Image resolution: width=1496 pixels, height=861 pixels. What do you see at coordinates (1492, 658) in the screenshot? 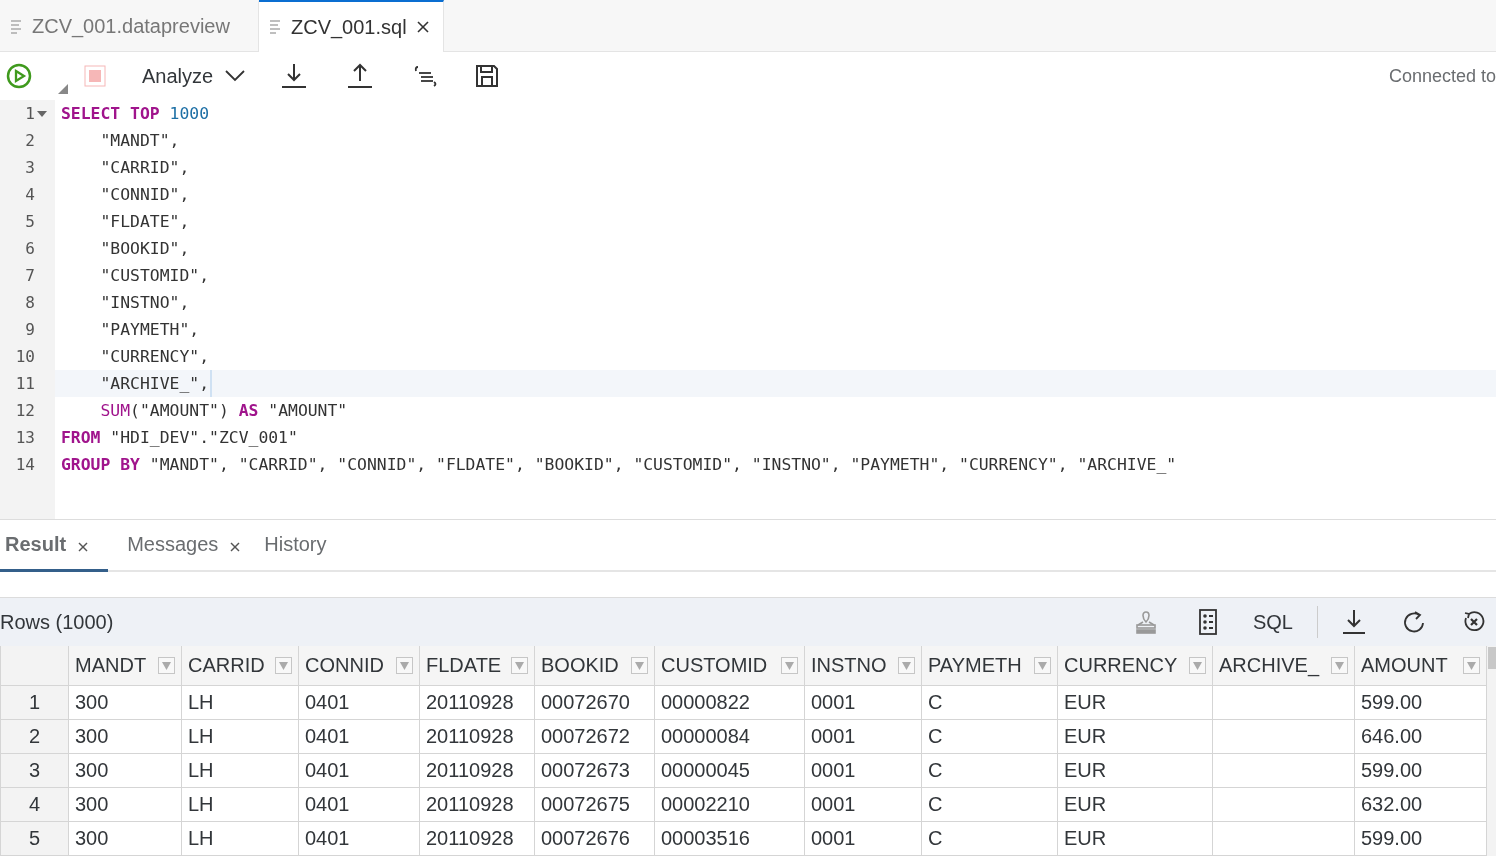
I see `scrollbar-thumb` at bounding box center [1492, 658].